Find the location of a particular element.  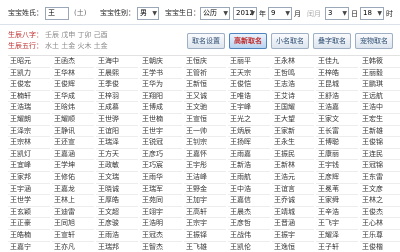

name-cell: 王家舜 is located at coordinates (337, 201).